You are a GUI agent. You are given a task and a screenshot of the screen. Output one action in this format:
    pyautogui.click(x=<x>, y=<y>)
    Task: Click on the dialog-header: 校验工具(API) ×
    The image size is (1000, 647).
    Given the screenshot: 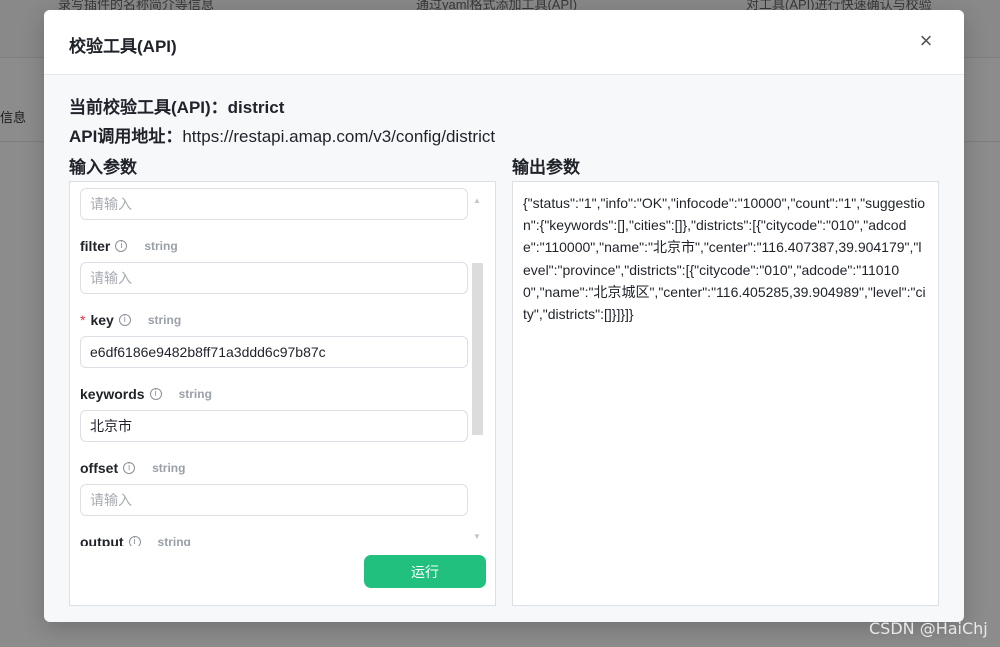 What is the action you would take?
    pyautogui.click(x=504, y=42)
    